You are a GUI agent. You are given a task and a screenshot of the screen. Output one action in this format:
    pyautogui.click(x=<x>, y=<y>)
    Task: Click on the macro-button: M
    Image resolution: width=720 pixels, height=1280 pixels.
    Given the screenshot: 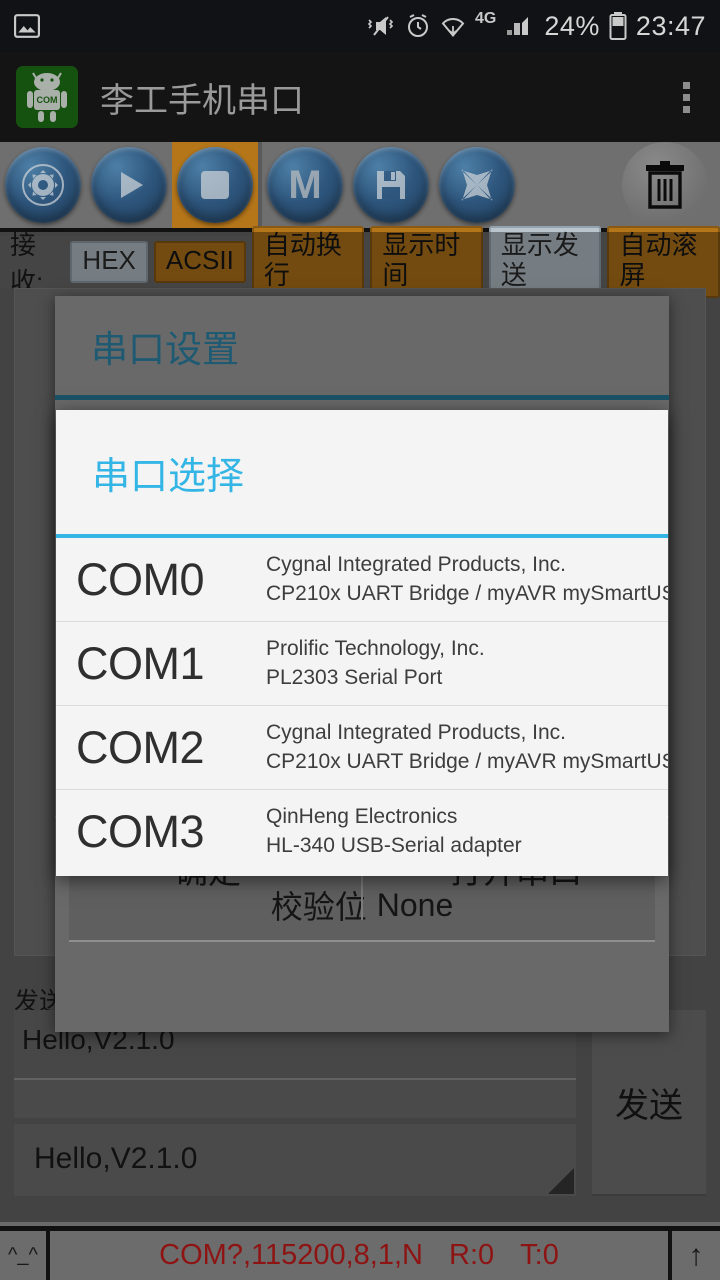 What is the action you would take?
    pyautogui.click(x=305, y=185)
    